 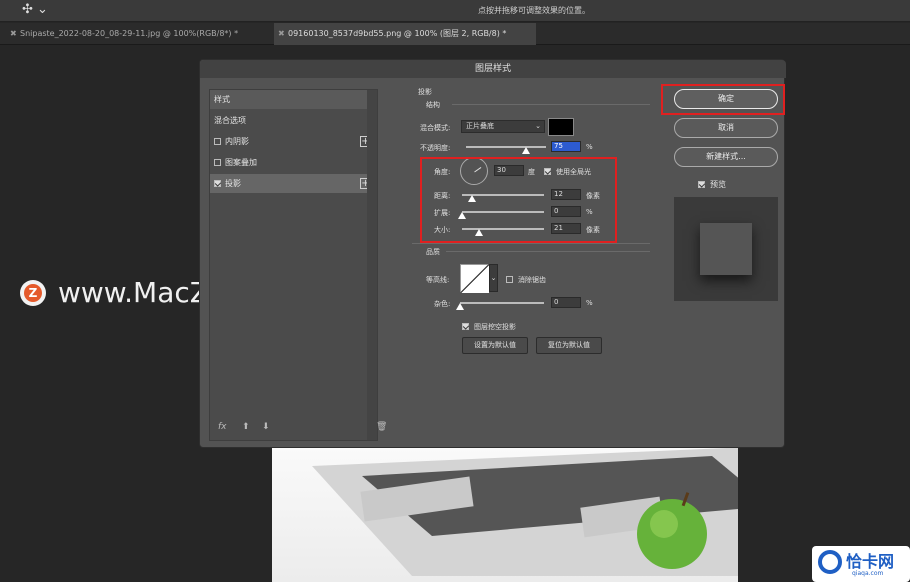 I want to click on opacity-input: 75, so click(x=566, y=146).